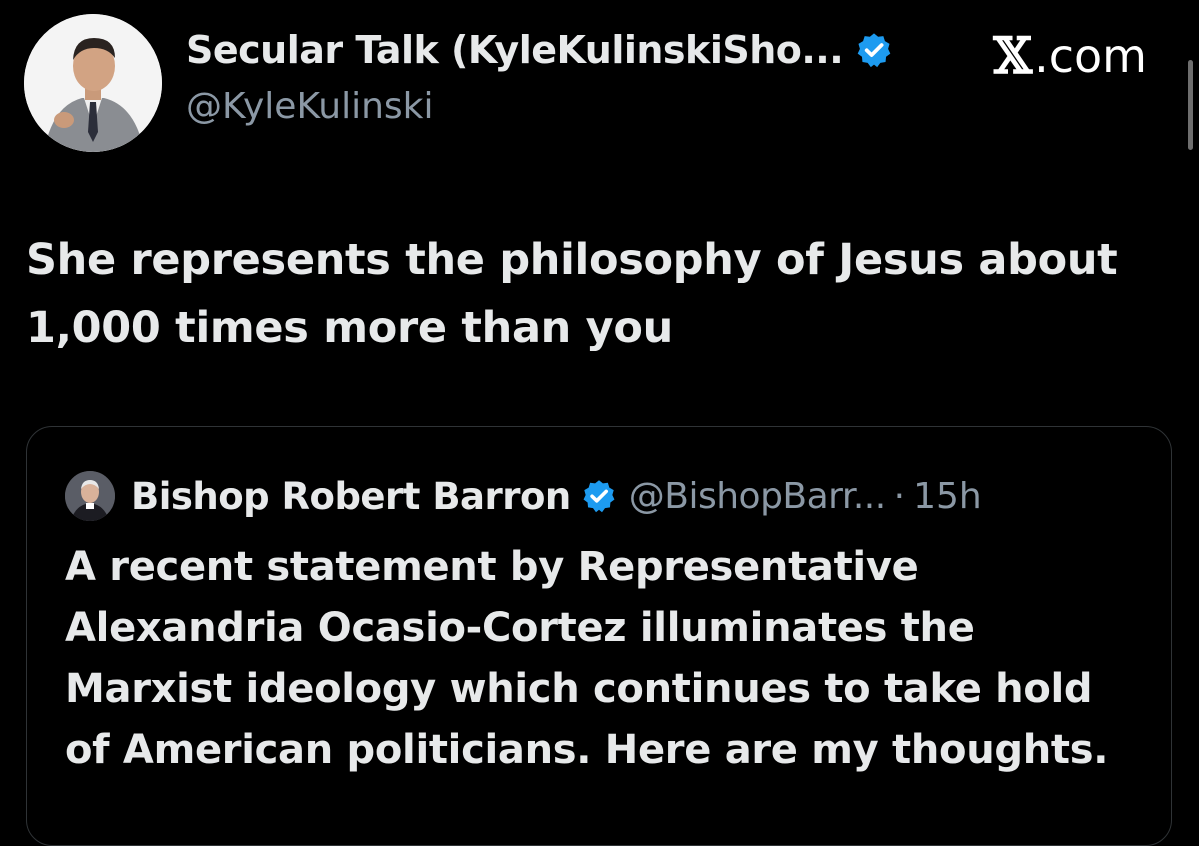 The width and height of the screenshot is (1199, 846). Describe the element at coordinates (1190, 105) in the screenshot. I see `scrollbar-thumb` at that location.